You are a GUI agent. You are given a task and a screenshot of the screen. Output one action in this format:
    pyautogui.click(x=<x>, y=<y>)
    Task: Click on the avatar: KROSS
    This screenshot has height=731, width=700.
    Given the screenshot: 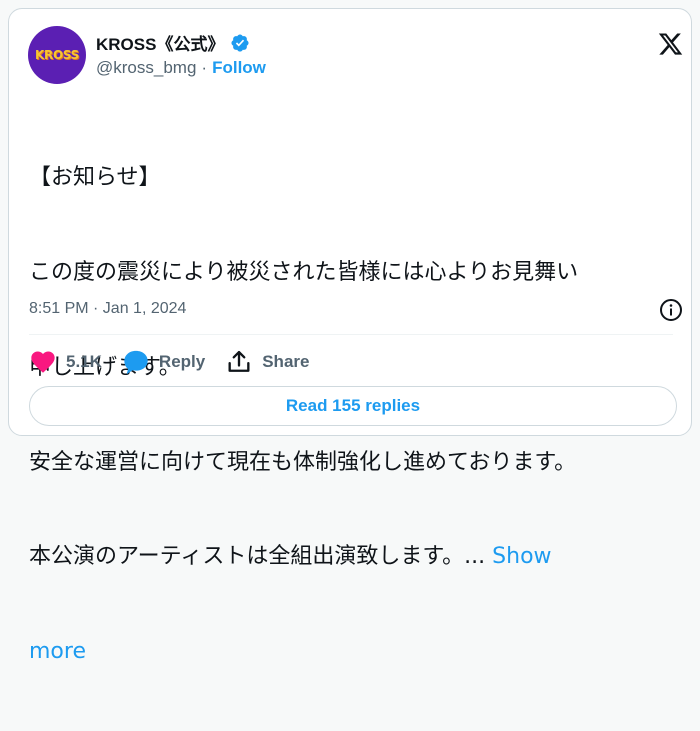 What is the action you would take?
    pyautogui.click(x=57, y=55)
    